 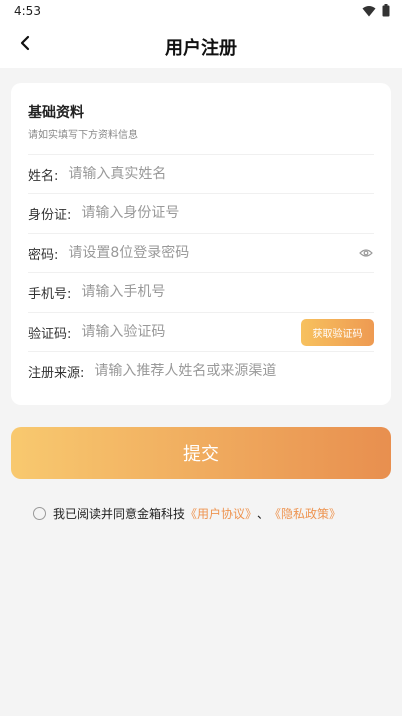 I want to click on status-icons, so click(x=376, y=11).